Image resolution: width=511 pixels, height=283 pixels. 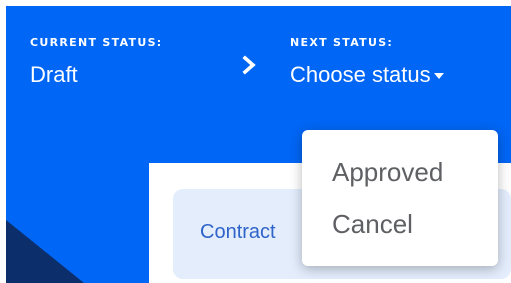 I want to click on chevron-right-icon, so click(x=249, y=65).